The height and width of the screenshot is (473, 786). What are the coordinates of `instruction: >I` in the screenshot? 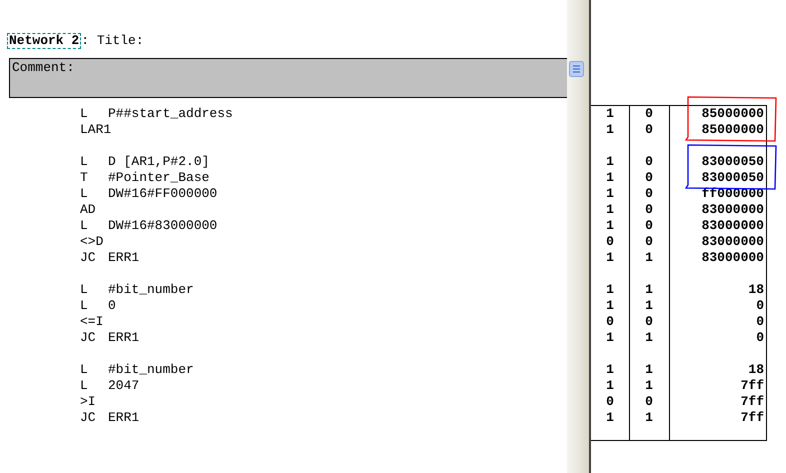 It's located at (88, 402).